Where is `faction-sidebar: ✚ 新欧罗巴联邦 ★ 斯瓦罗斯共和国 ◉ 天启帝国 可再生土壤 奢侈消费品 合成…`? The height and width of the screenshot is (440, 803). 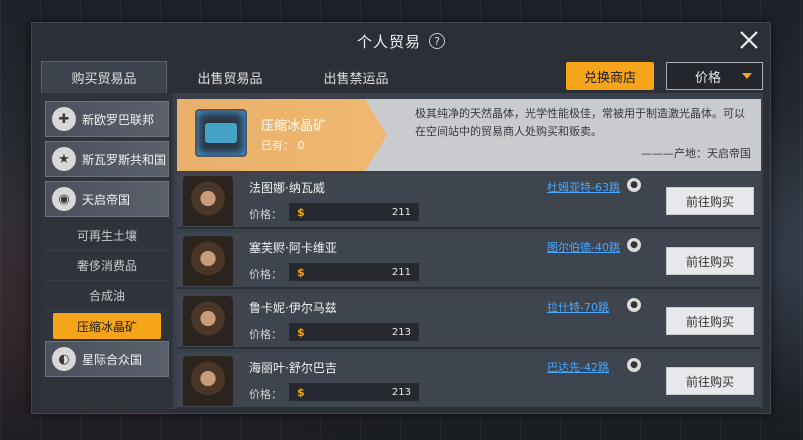
faction-sidebar: ✚ 新欧罗巴联邦 ★ 斯瓦罗斯共和国 ◉ 天启帝国 可再生土壤 奢侈消费品 合成… is located at coordinates (107, 251).